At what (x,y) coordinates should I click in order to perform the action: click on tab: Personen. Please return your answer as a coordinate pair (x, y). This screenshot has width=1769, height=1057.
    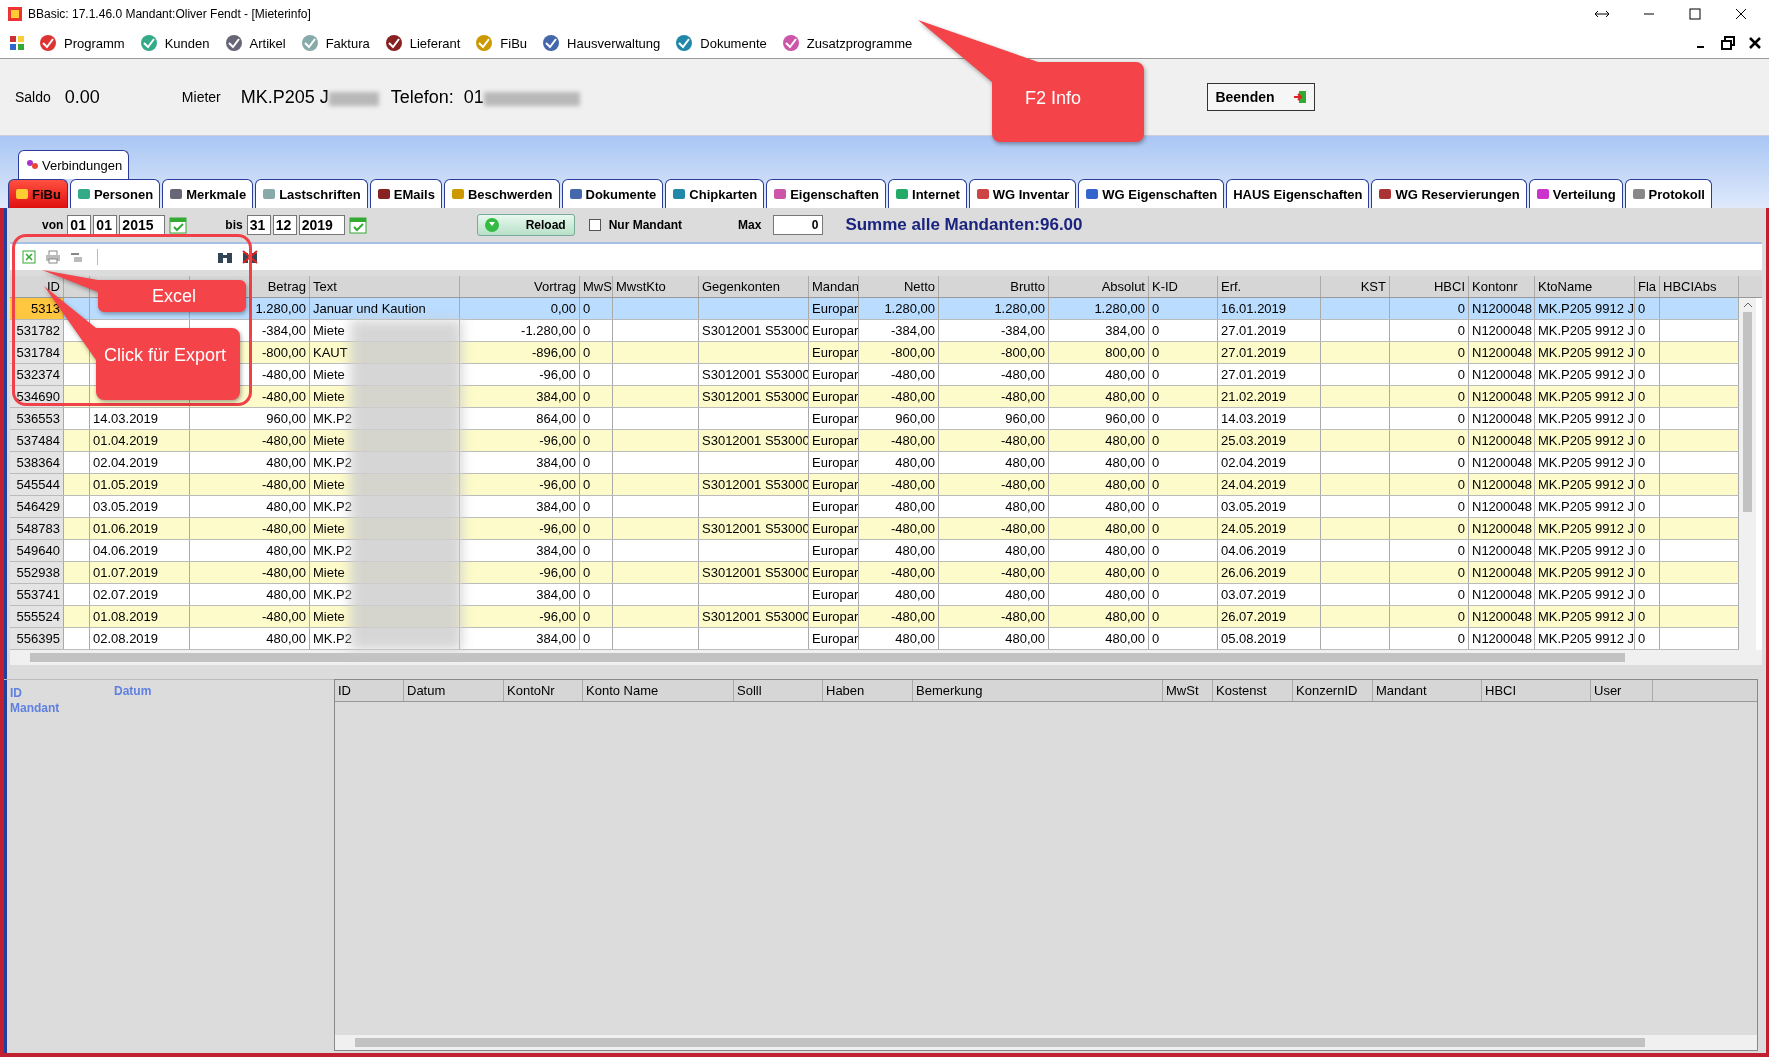
    Looking at the image, I should click on (115, 193).